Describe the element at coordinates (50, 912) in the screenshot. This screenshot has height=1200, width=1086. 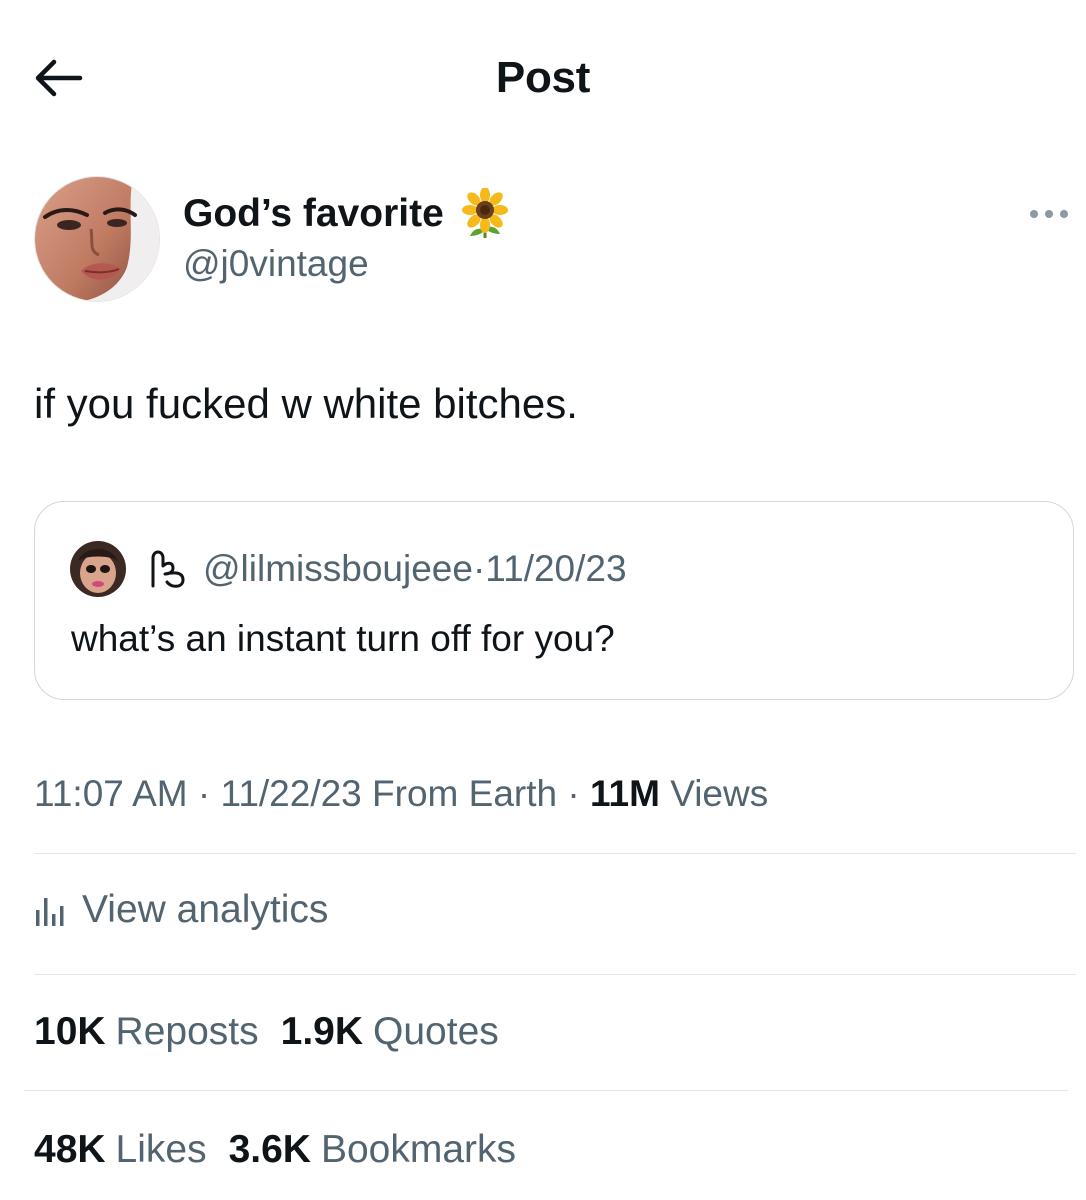
I see `bar-chart-icon` at that location.